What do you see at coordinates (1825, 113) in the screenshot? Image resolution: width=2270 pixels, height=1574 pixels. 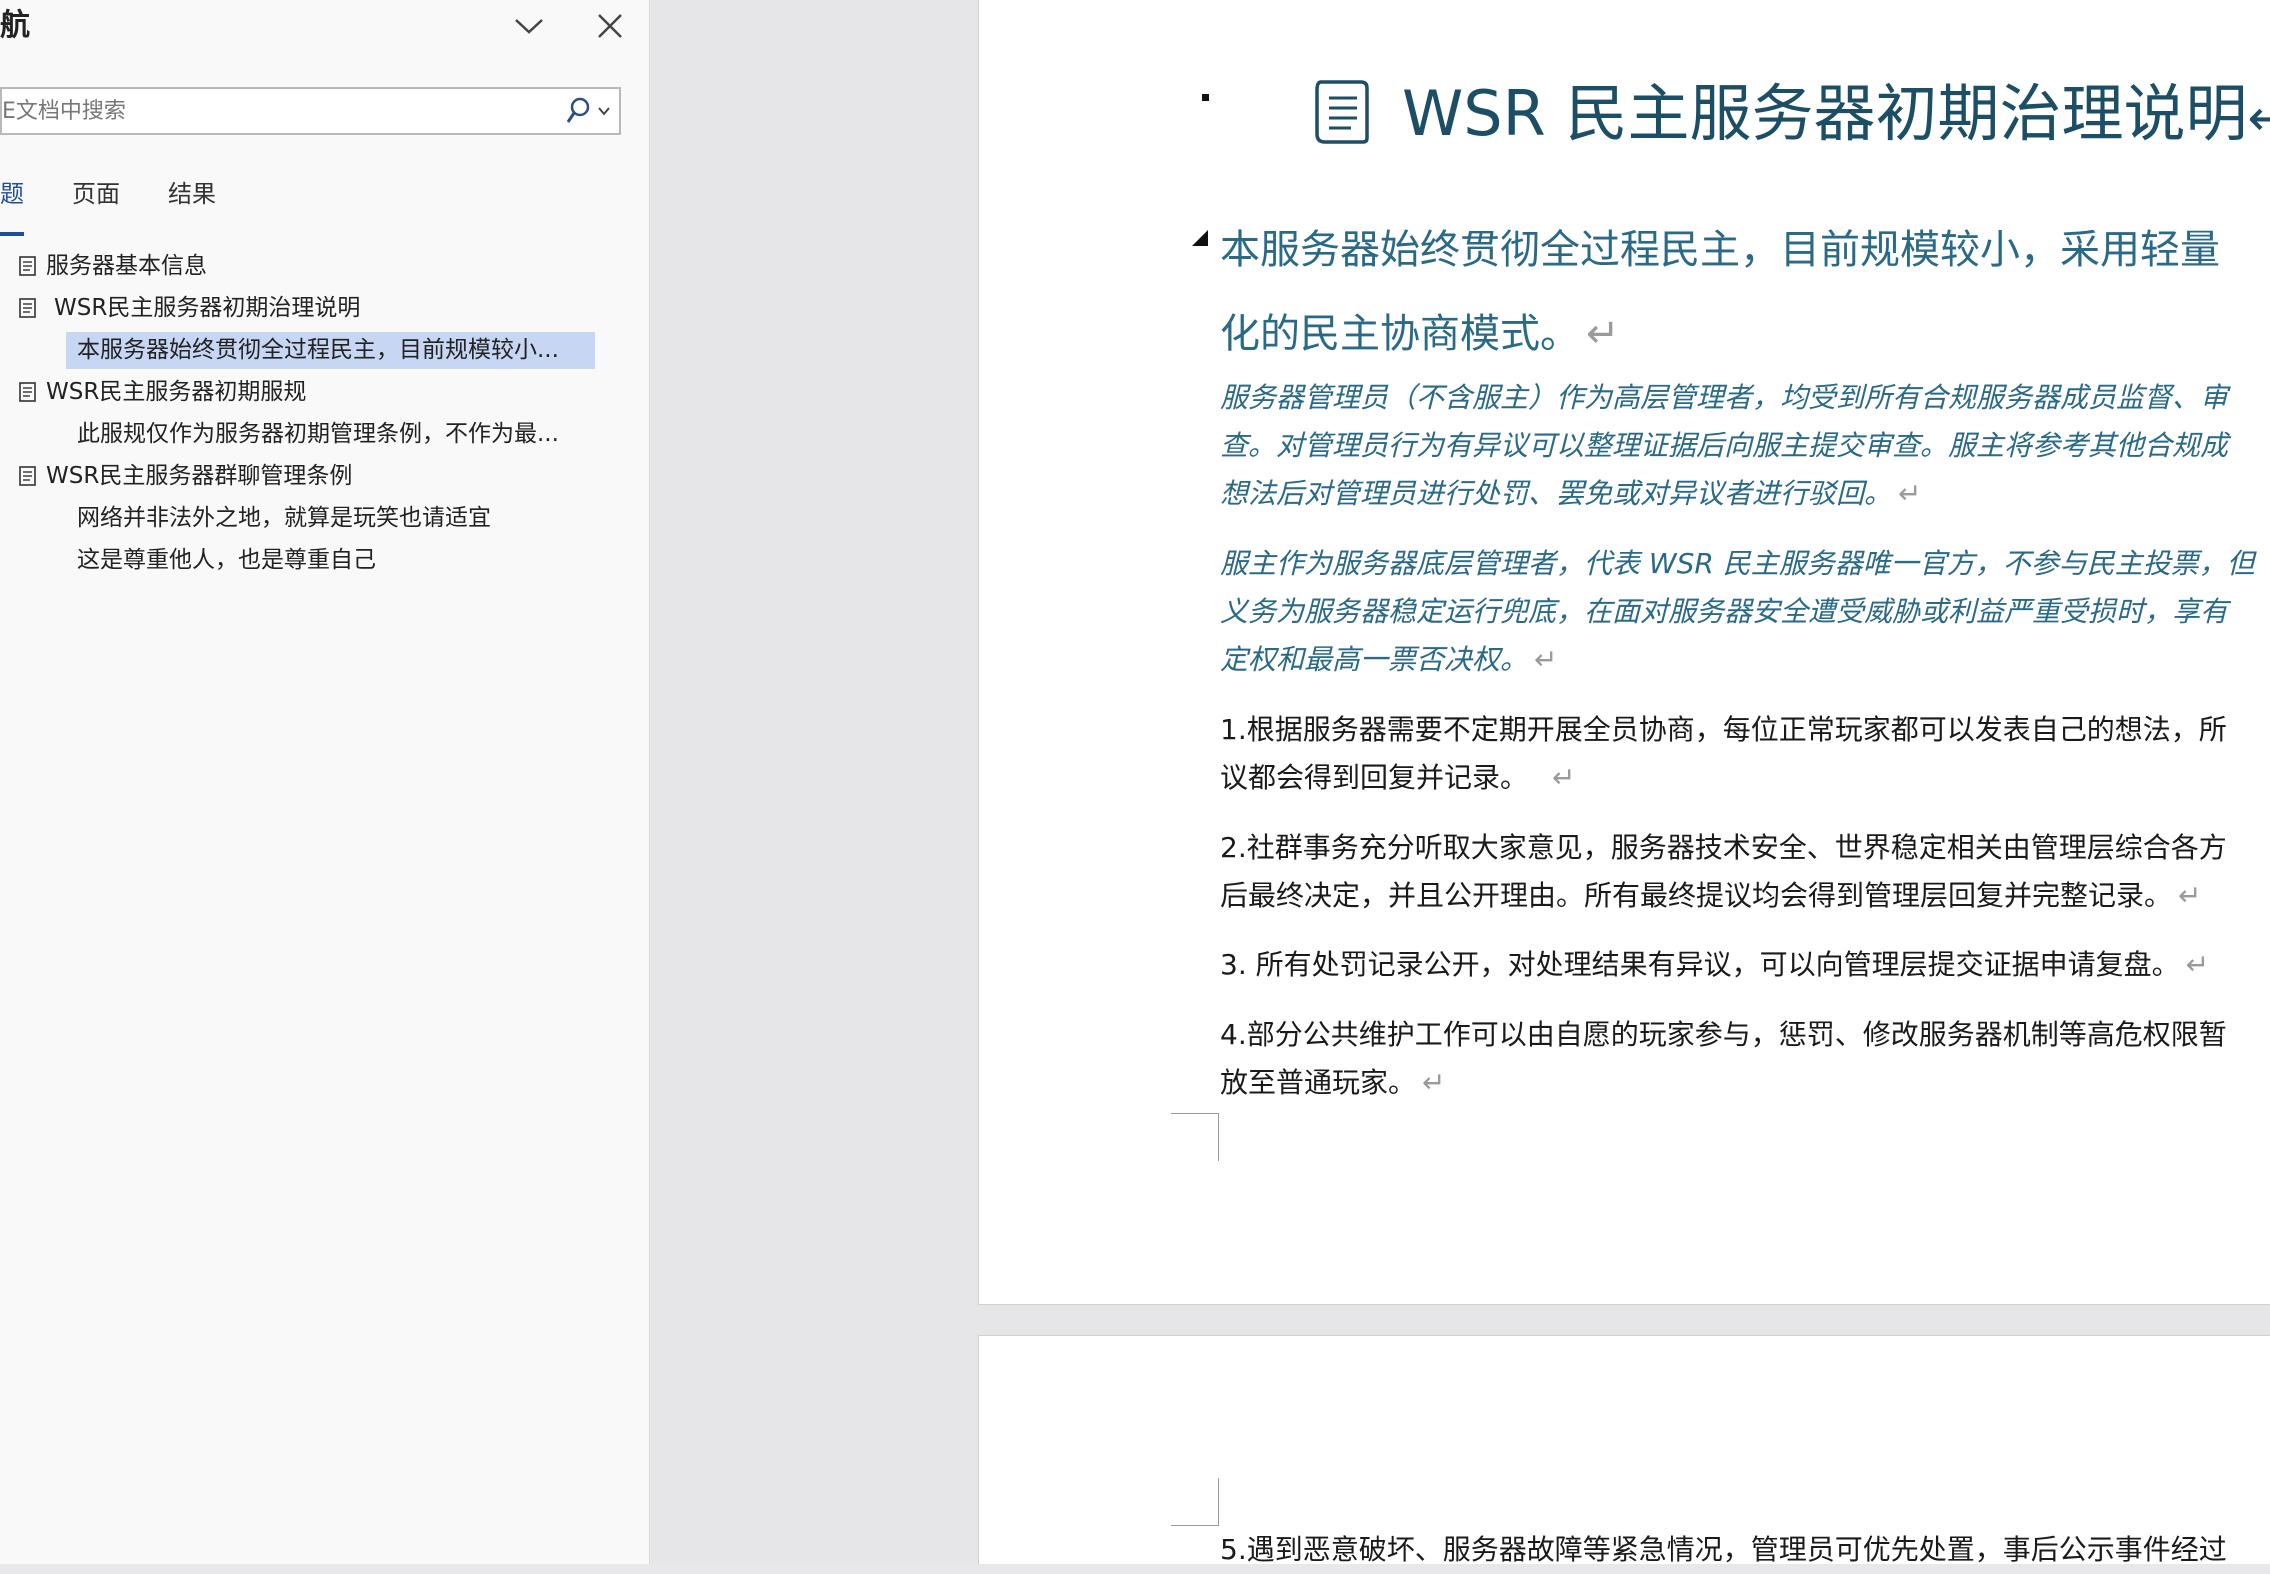 I see `document-title-text: WSR 民主服务器初期治理说明` at bounding box center [1825, 113].